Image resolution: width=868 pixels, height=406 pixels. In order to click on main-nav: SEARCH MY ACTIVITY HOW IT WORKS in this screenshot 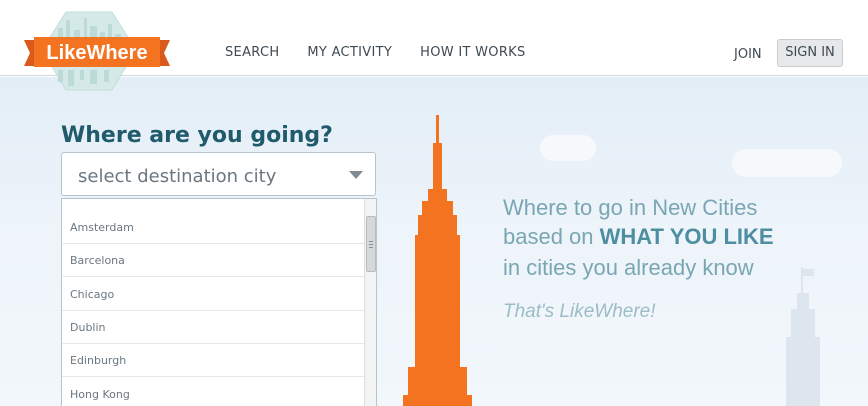, I will do `click(375, 52)`.